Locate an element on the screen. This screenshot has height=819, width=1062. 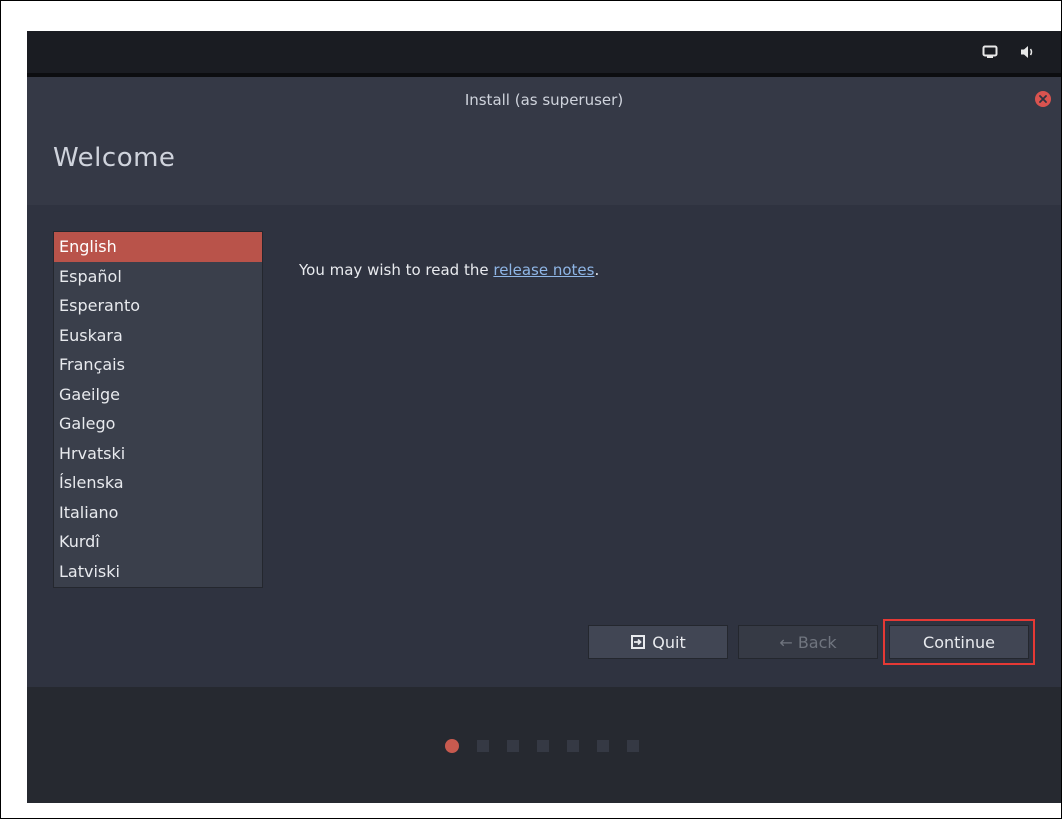
language-item: Hrvatski is located at coordinates (158, 454).